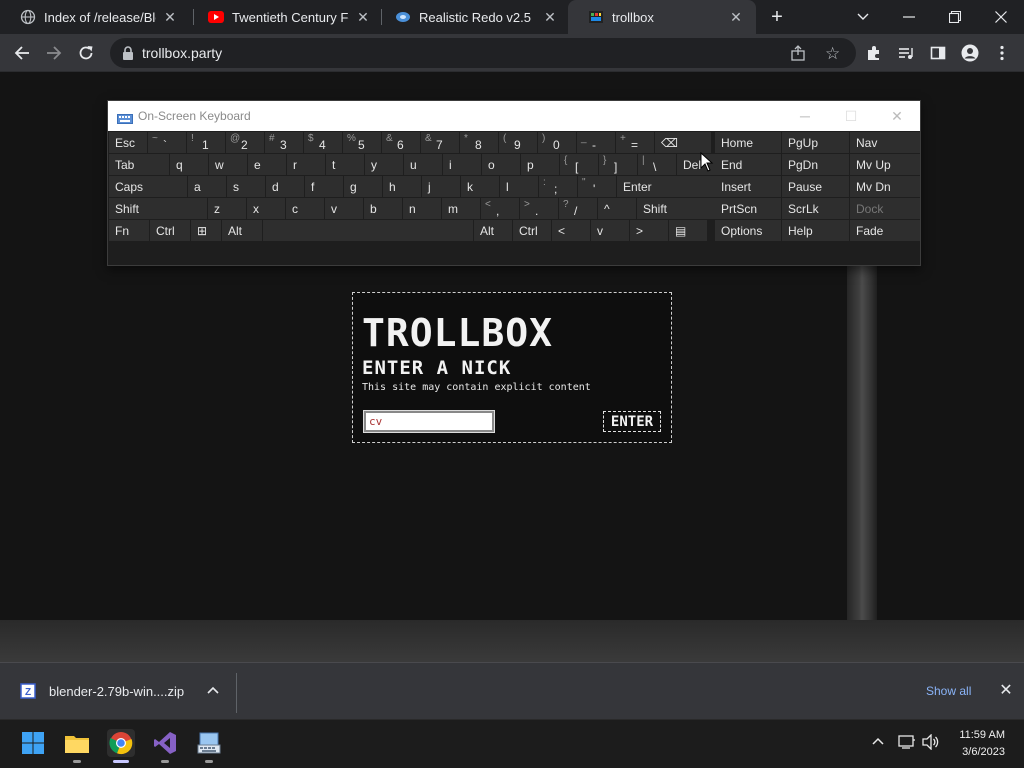 The height and width of the screenshot is (768, 1024). Describe the element at coordinates (148, 186) in the screenshot. I see `key-caps: Caps` at that location.